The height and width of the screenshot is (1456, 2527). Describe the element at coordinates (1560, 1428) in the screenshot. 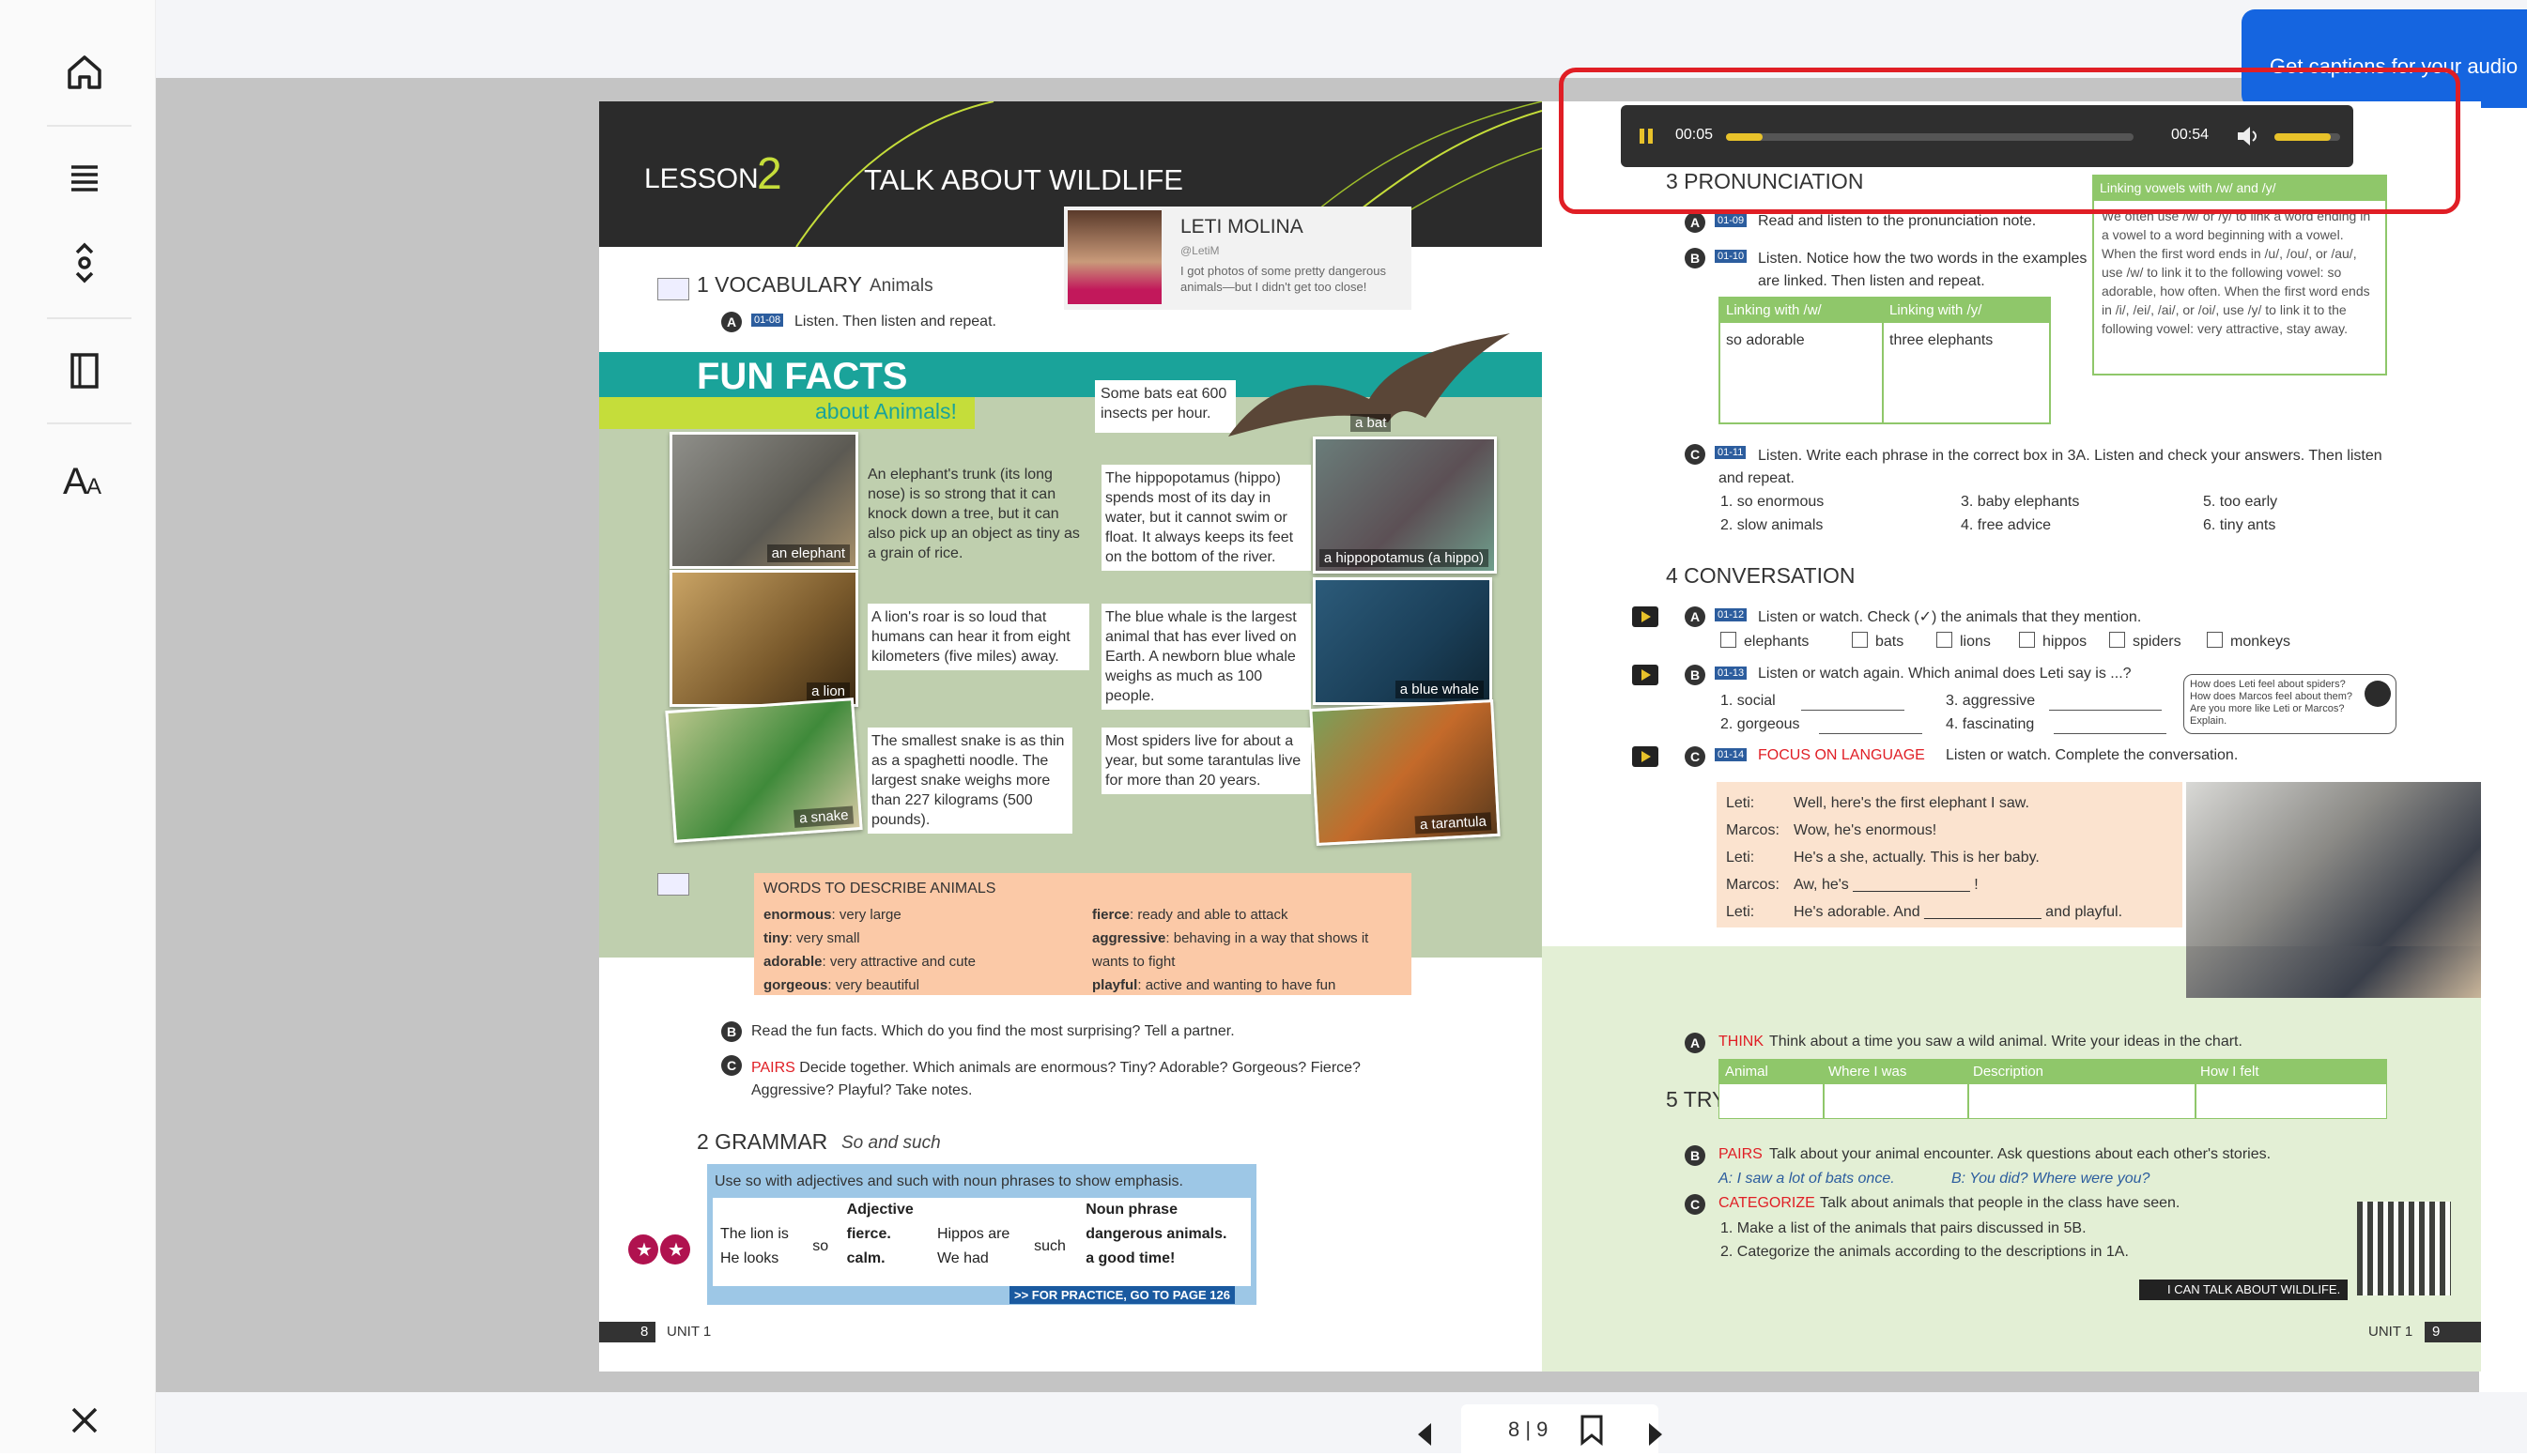

I see `page-indicator: 8 | 9` at that location.